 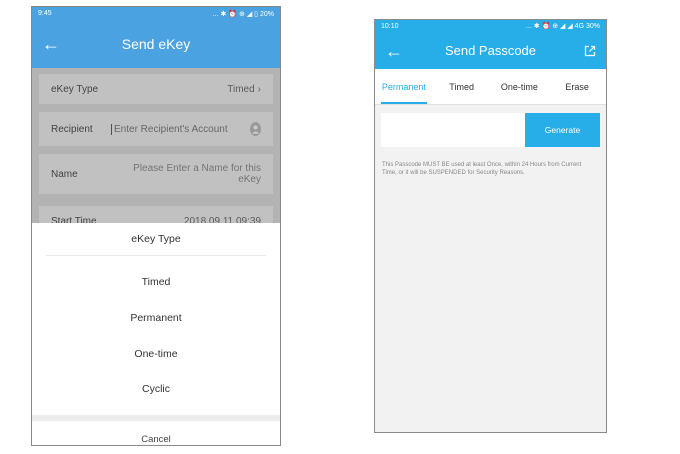 I want to click on passcode-generator: Generate, so click(x=490, y=130).